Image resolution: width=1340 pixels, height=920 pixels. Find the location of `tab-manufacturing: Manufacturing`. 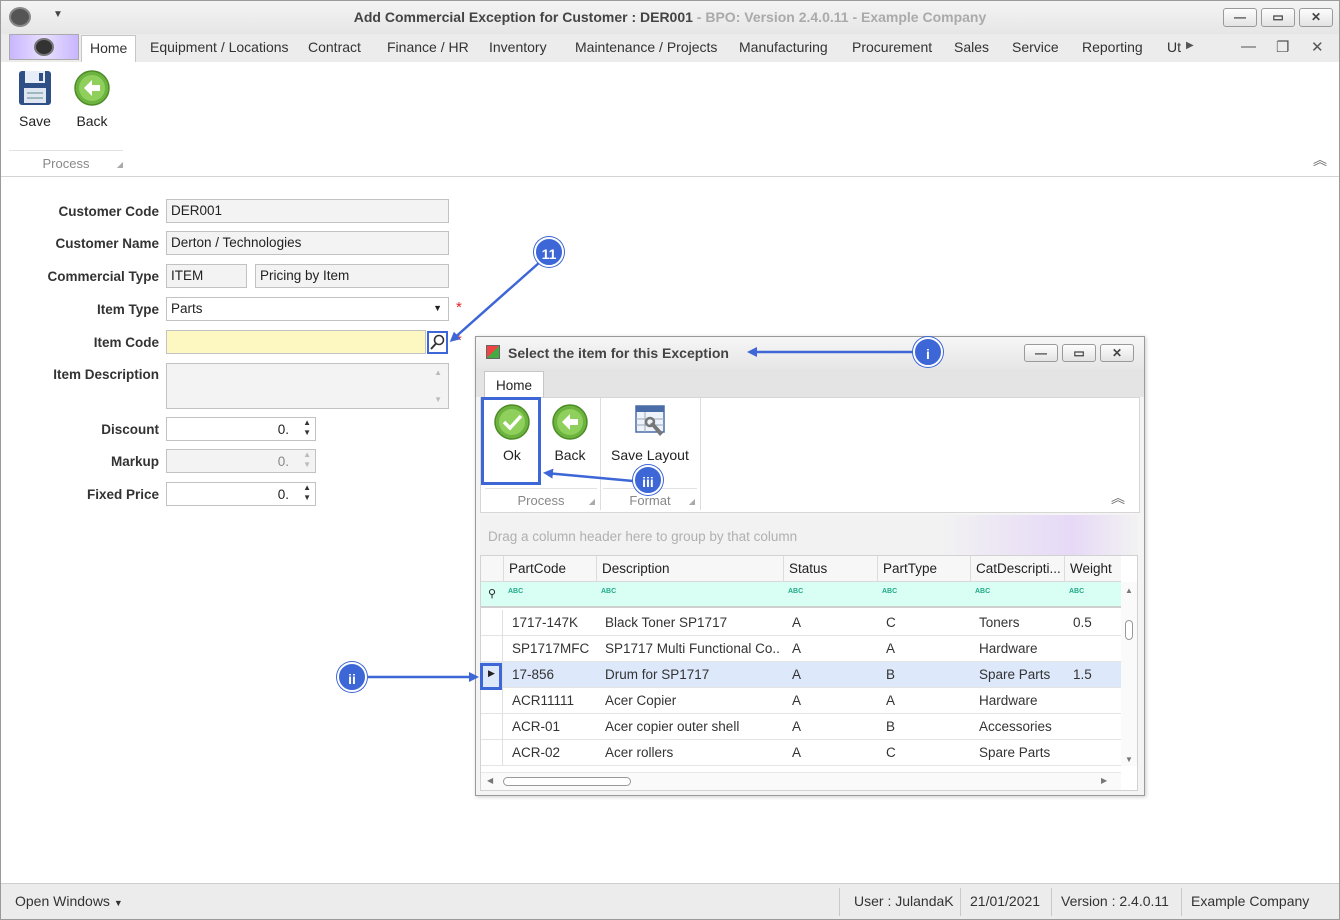

tab-manufacturing: Manufacturing is located at coordinates (783, 47).